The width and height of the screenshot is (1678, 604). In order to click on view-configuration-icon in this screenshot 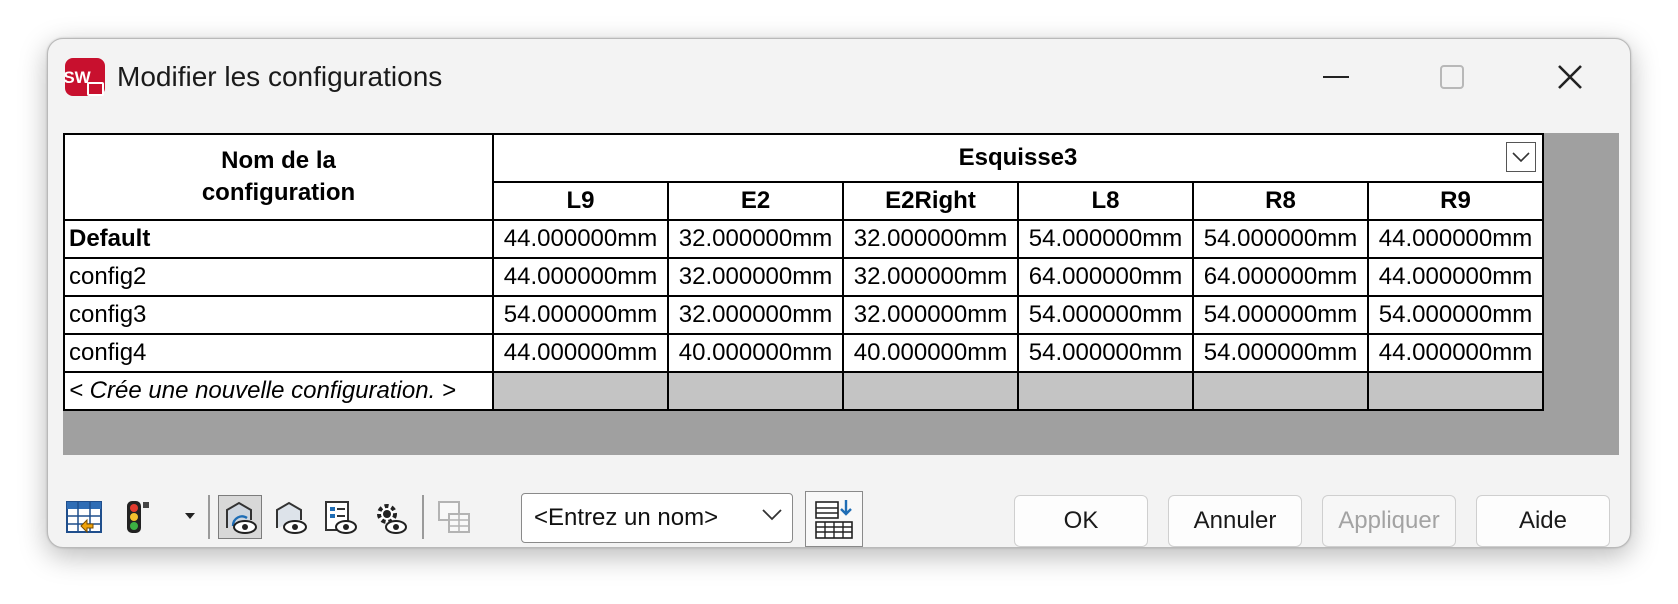, I will do `click(290, 517)`.